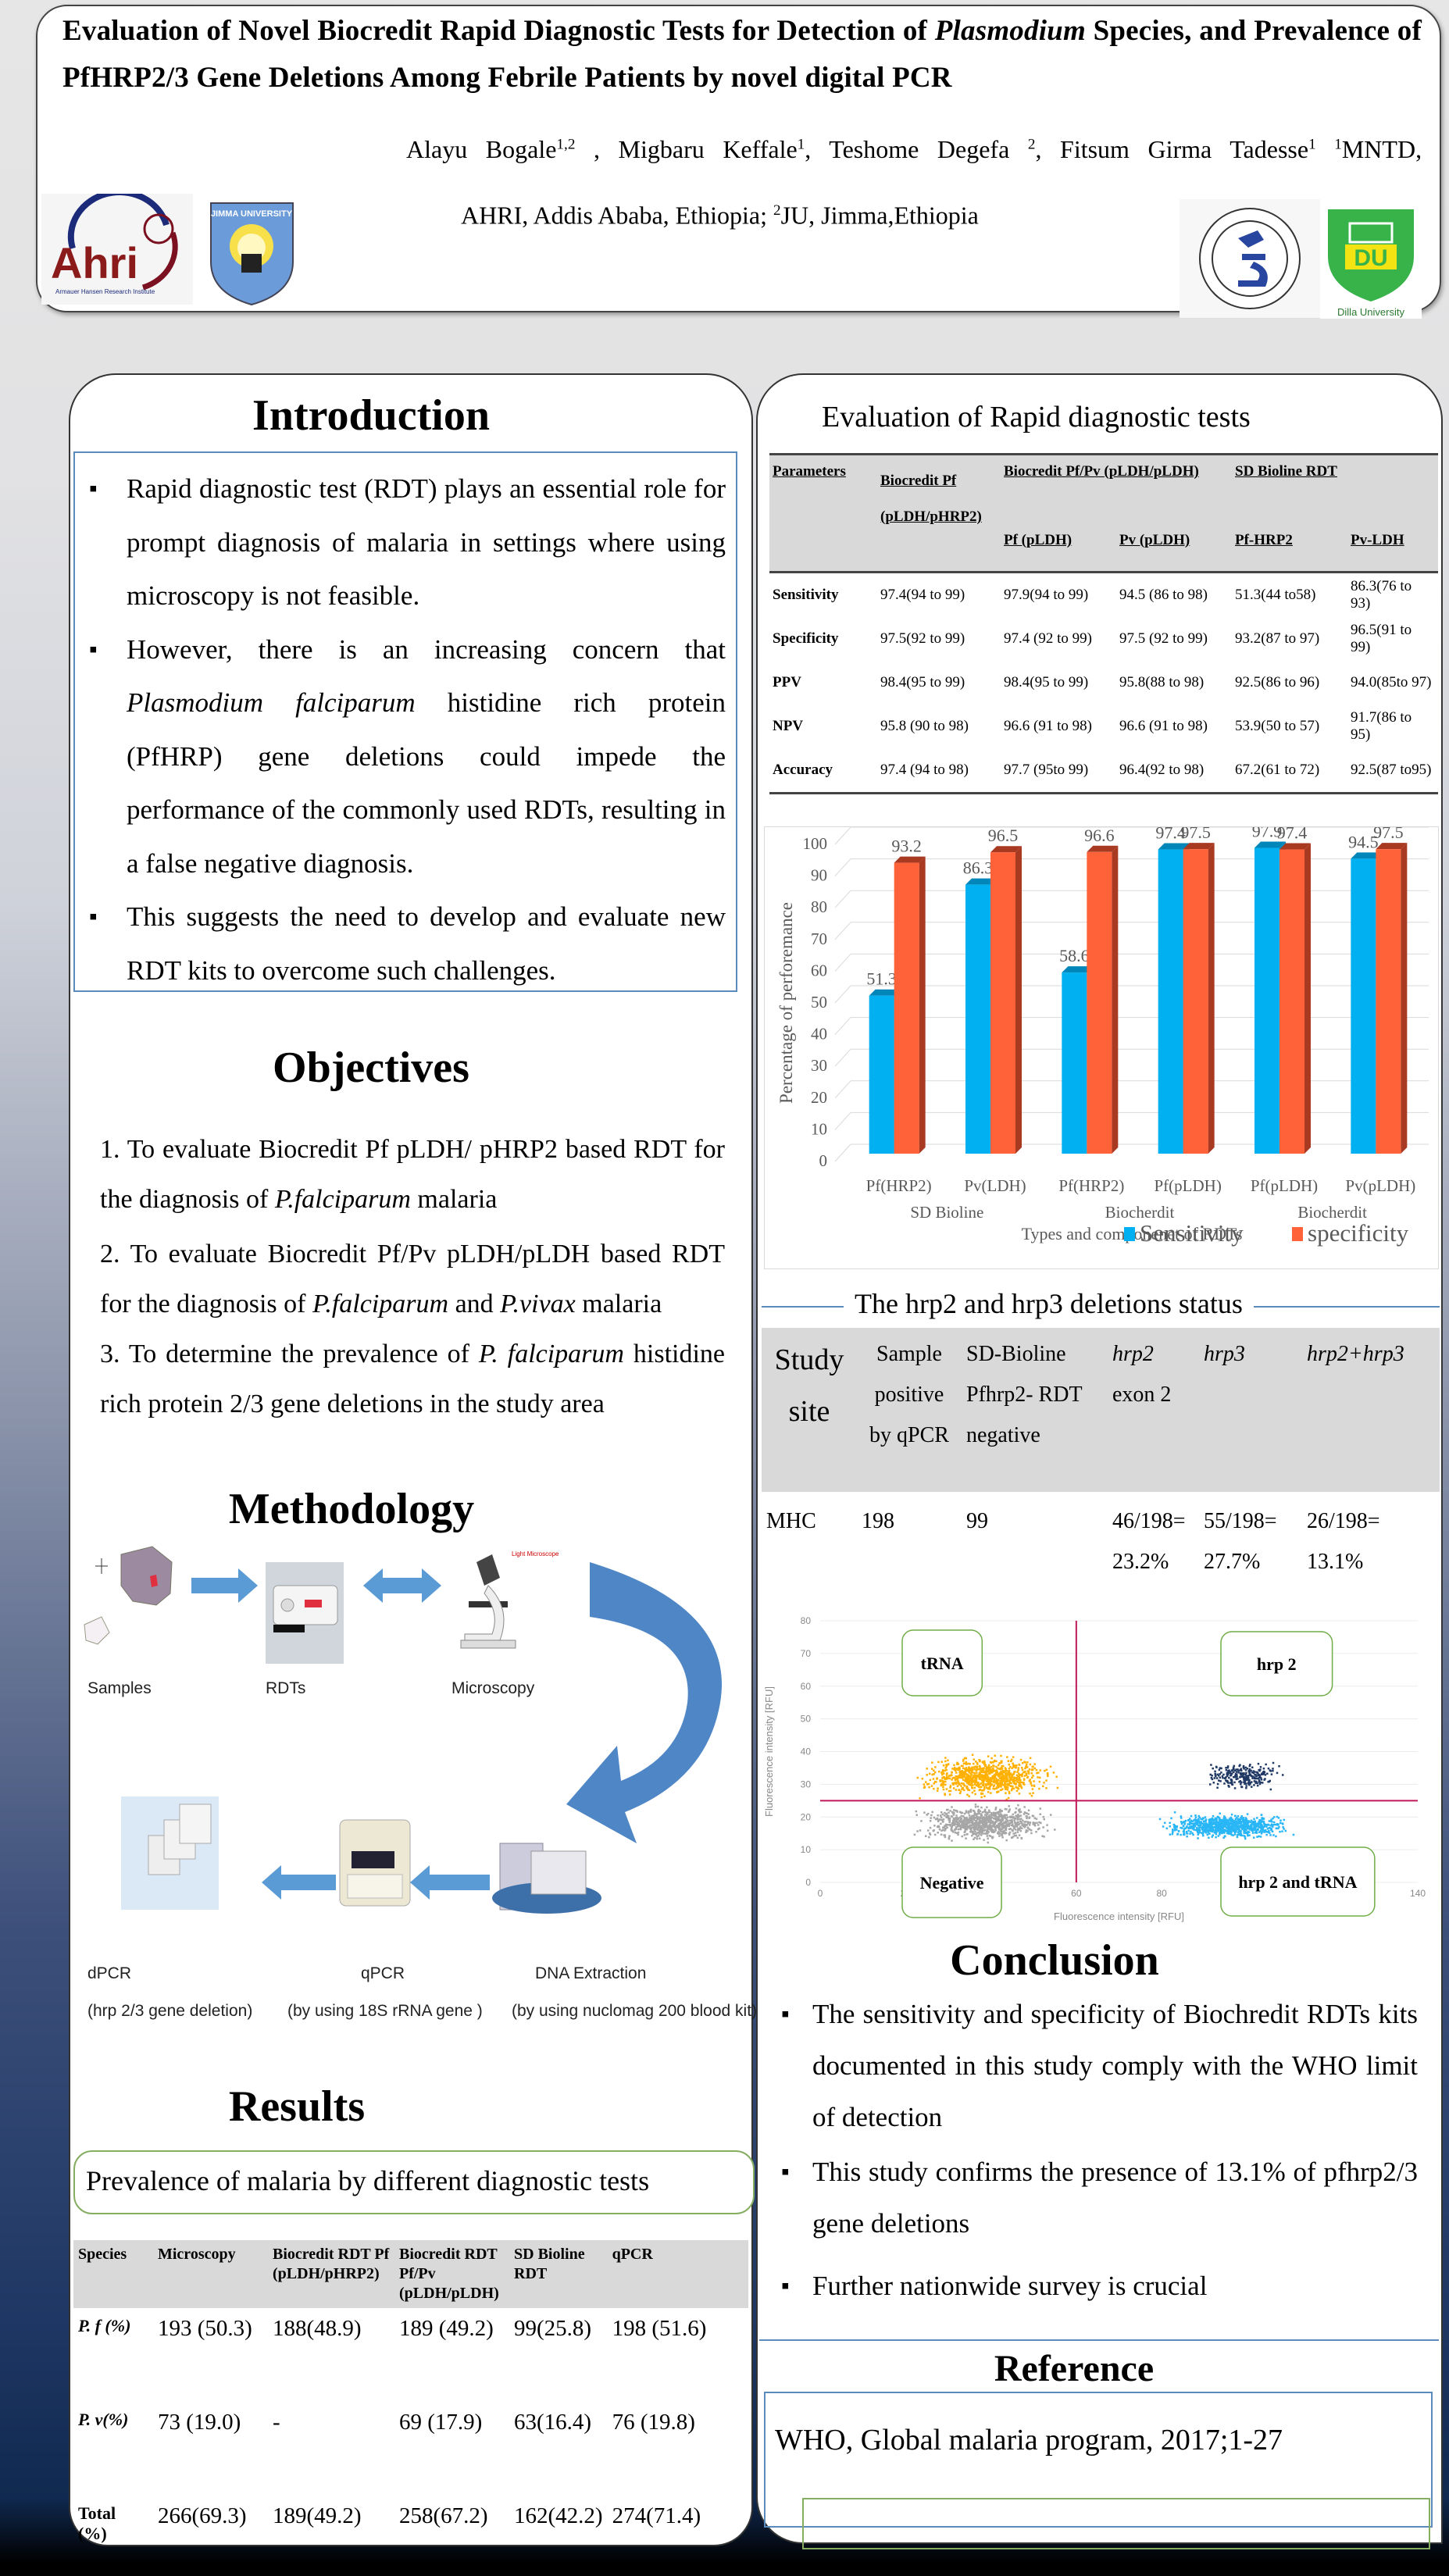  I want to click on quadrant-label: Negative, so click(952, 1883).